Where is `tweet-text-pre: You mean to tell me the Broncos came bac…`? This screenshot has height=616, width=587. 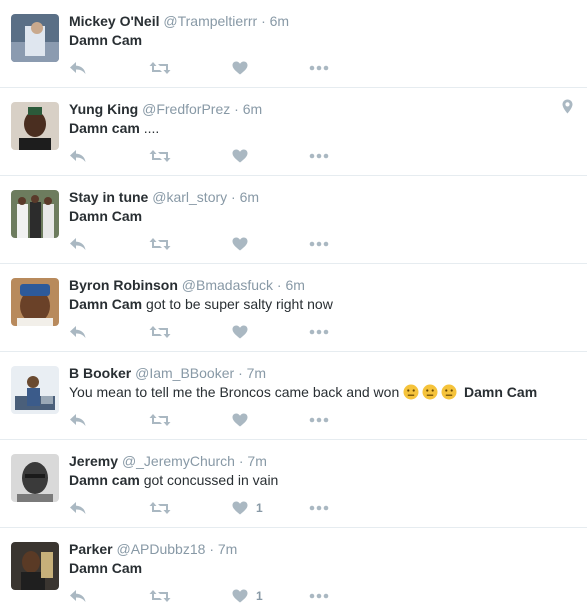 tweet-text-pre: You mean to tell me the Broncos came bac… is located at coordinates (236, 392).